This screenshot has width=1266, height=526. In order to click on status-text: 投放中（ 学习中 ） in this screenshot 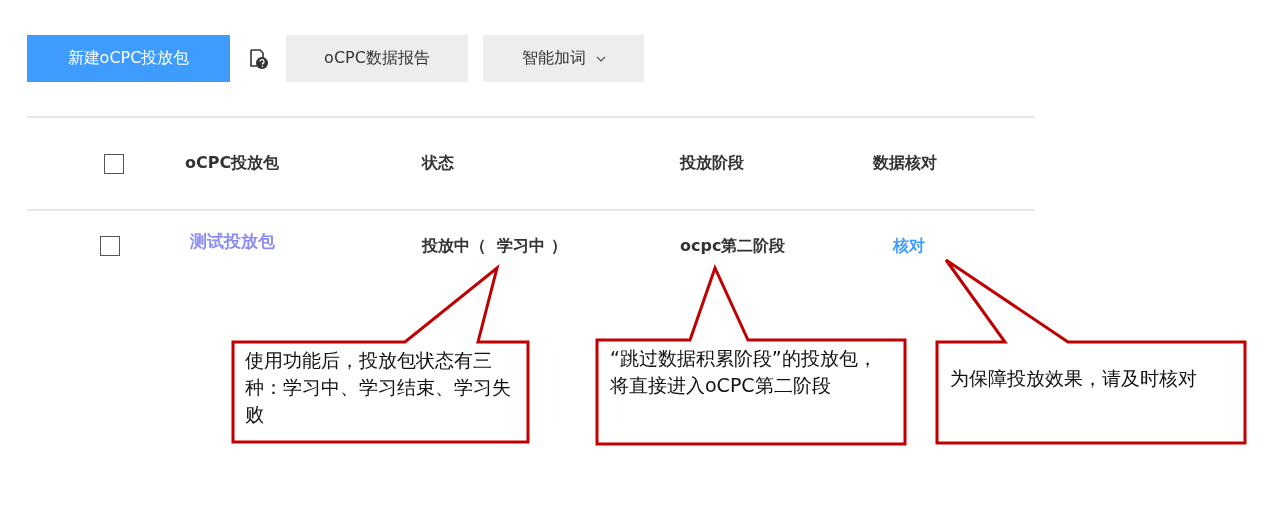, I will do `click(494, 245)`.